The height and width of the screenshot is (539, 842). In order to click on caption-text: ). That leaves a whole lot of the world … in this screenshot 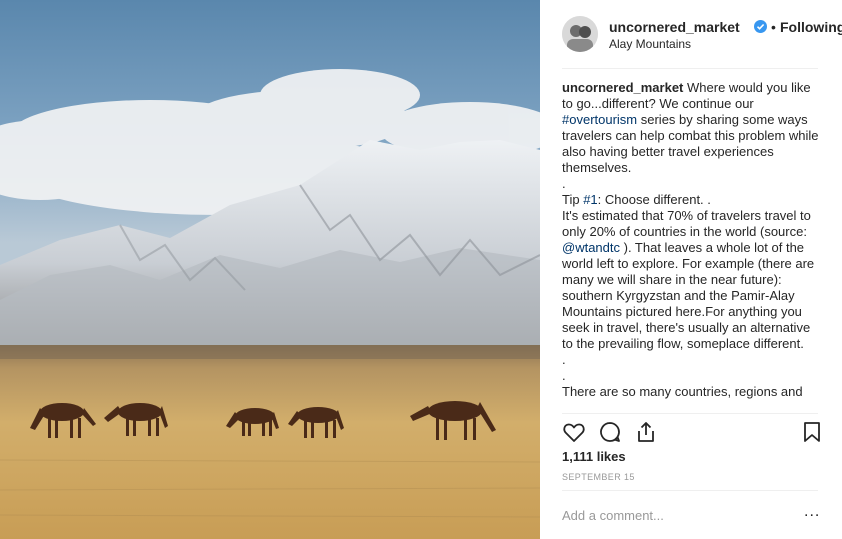, I will do `click(690, 295)`.